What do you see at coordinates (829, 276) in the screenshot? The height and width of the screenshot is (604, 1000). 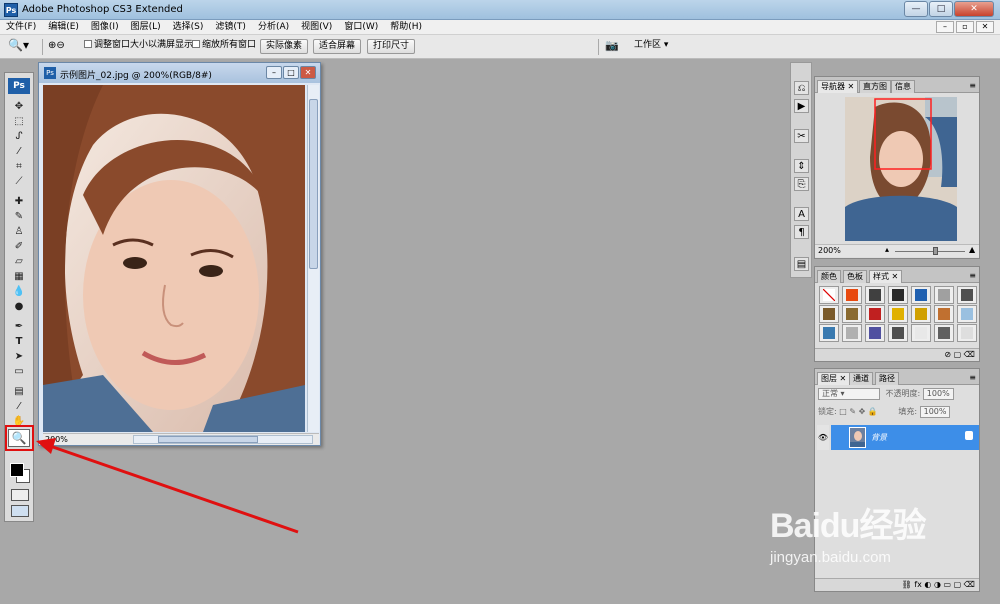 I see `tab-color: 颜色` at bounding box center [829, 276].